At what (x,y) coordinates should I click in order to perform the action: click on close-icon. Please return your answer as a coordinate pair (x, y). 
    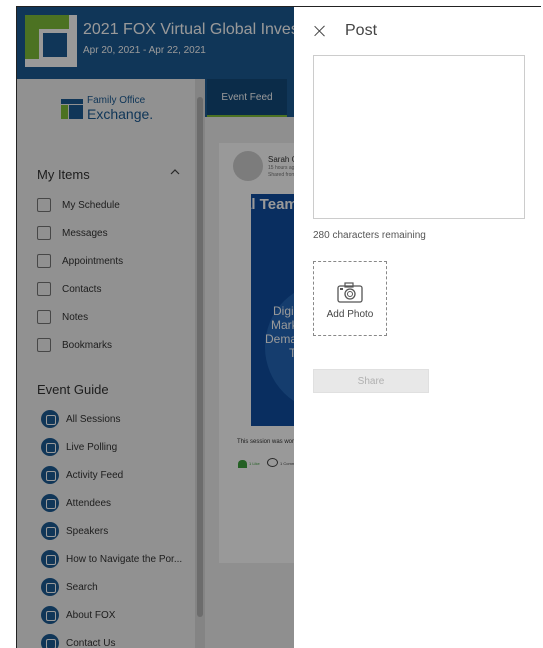
    Looking at the image, I should click on (320, 31).